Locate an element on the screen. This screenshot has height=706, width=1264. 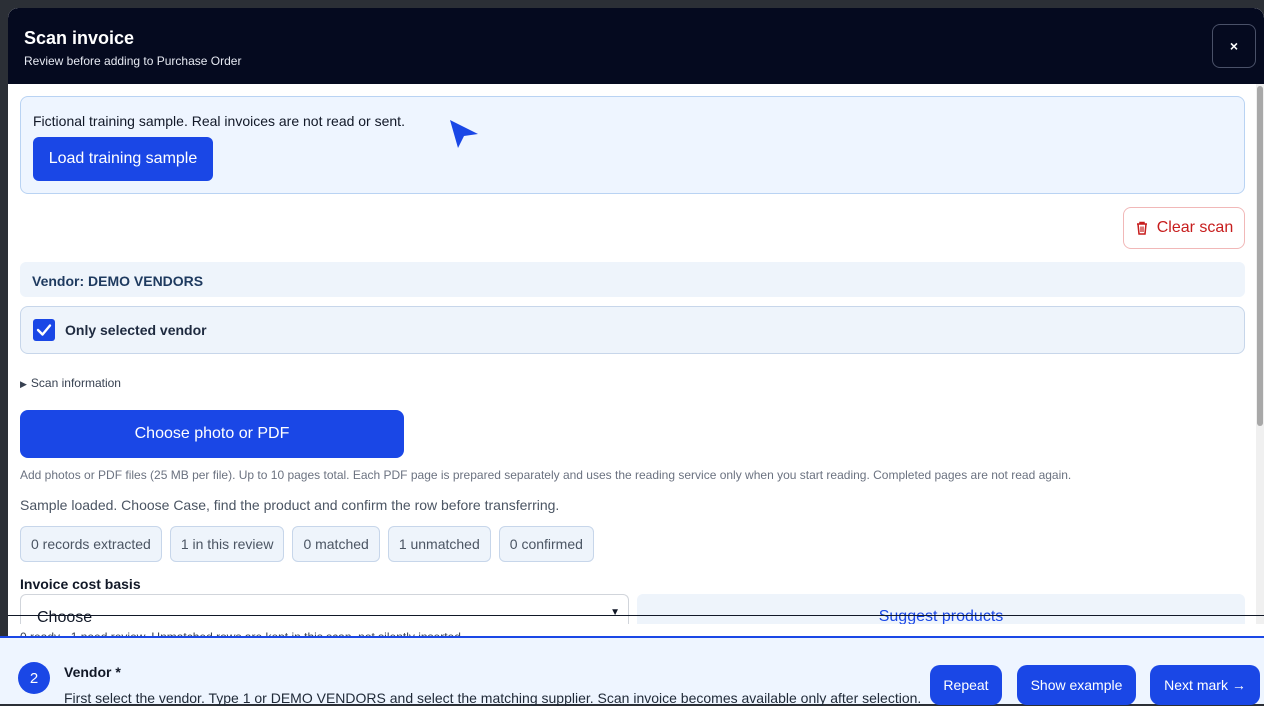
choose-photo-or-pdf-button: Choose photo or PDF is located at coordinates (212, 434).